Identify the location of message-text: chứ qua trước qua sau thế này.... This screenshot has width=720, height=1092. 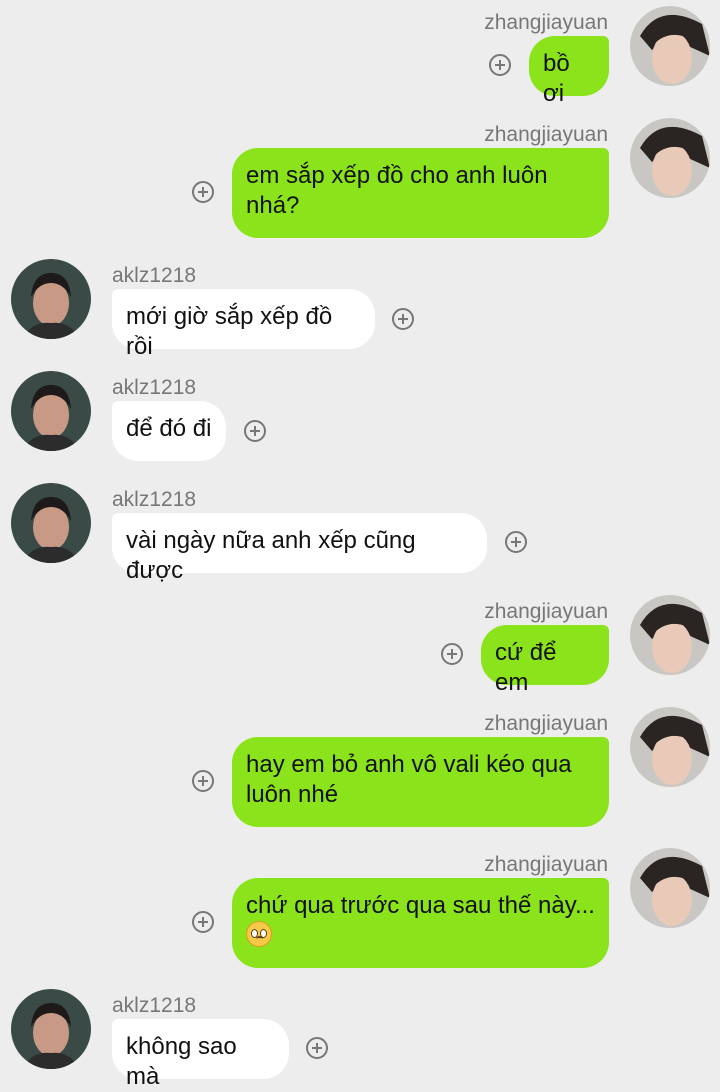
(420, 905).